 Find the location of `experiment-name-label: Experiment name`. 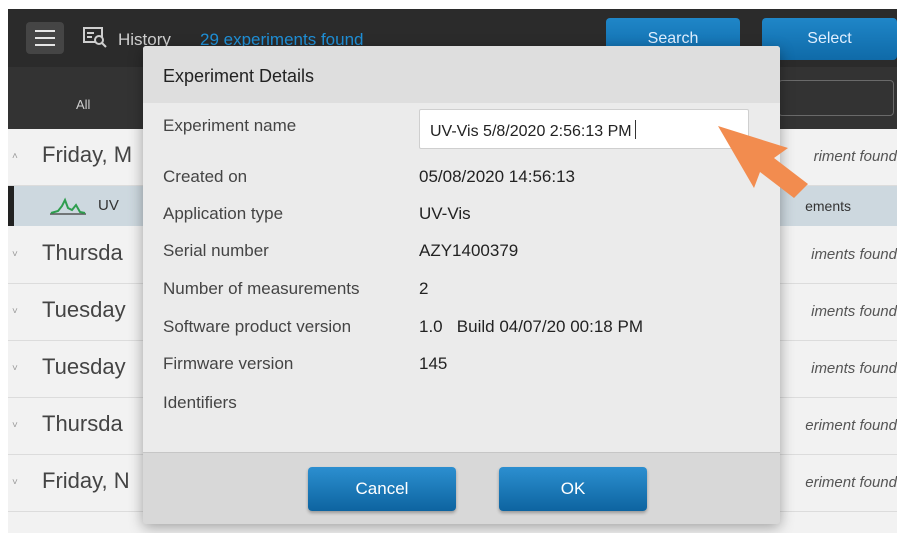

experiment-name-label: Experiment name is located at coordinates (230, 125).